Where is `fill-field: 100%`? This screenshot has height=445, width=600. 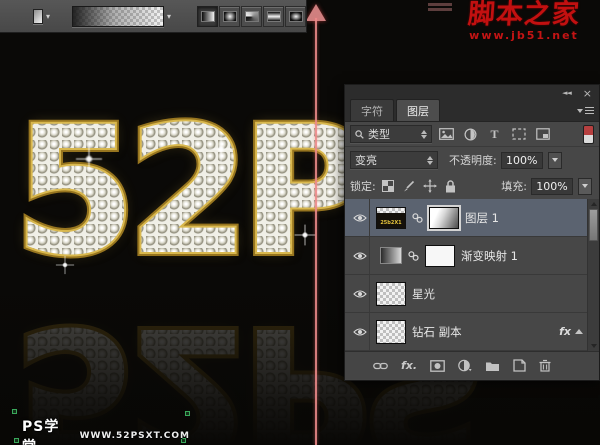 fill-field: 100% is located at coordinates (552, 186).